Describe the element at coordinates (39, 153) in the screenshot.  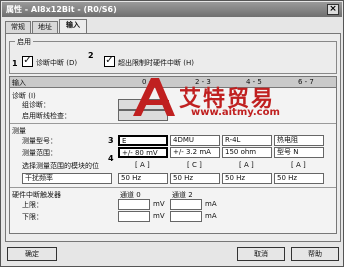
I see `measurement-range-label: 测量范围：` at that location.